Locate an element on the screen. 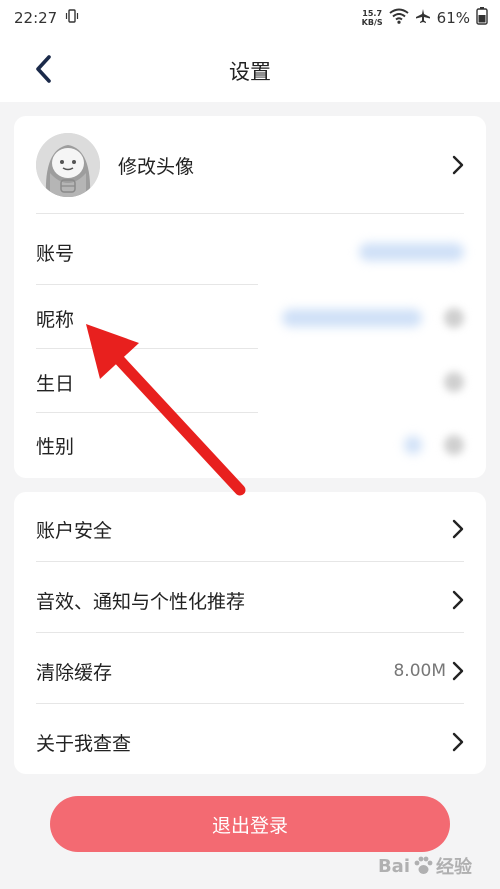 The height and width of the screenshot is (889, 500). paw-icon is located at coordinates (423, 865).